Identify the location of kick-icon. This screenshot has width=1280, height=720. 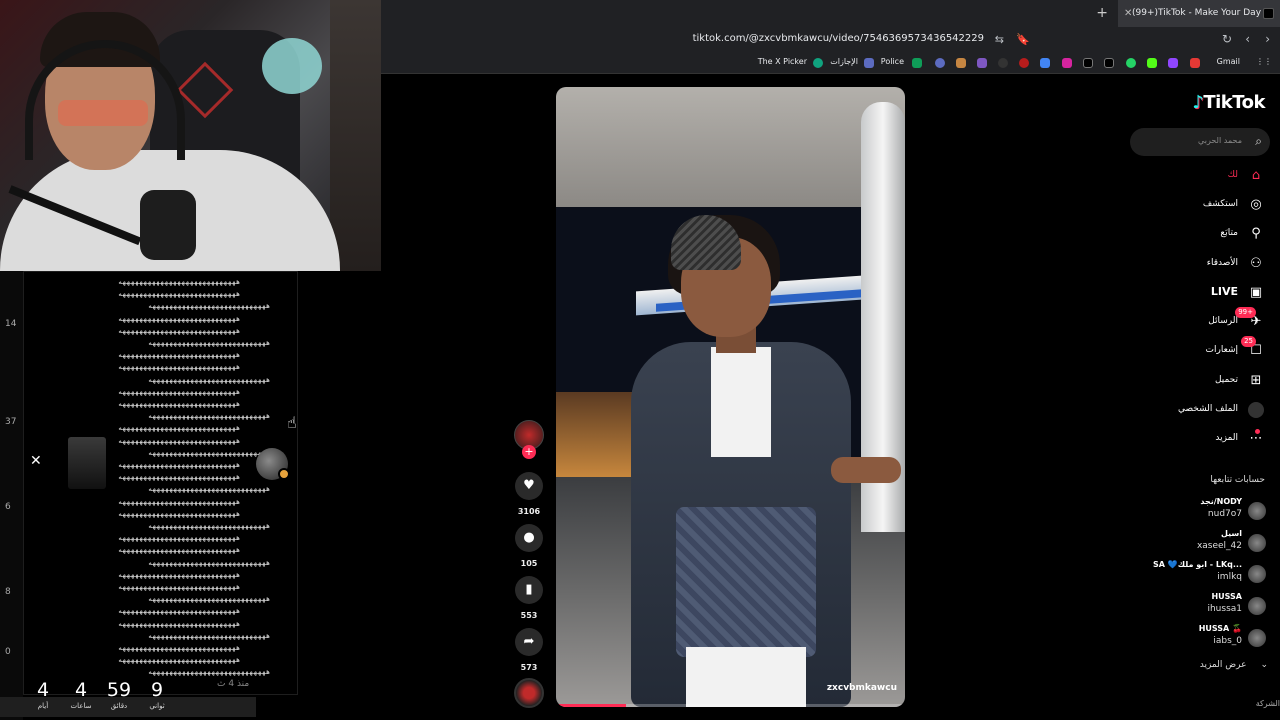
(1152, 63).